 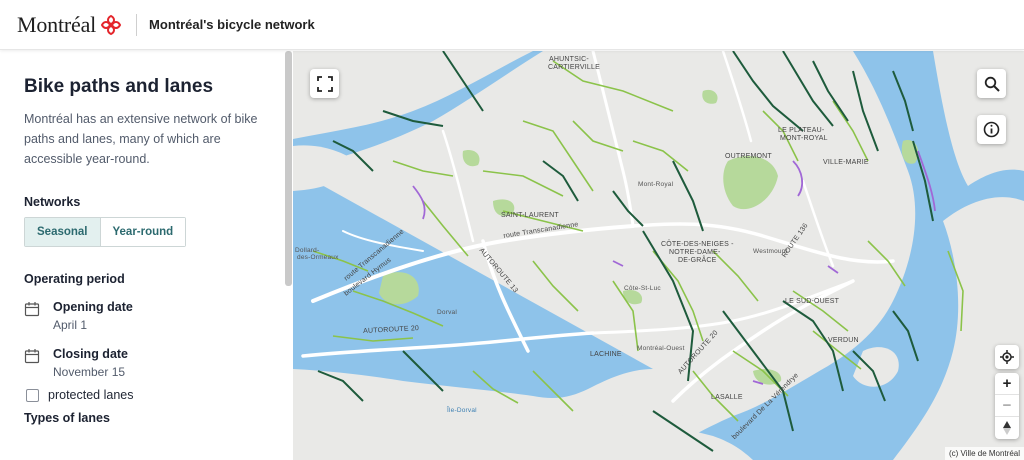 I want to click on map-label-plateau: LE PLATEAU-, so click(x=801, y=130).